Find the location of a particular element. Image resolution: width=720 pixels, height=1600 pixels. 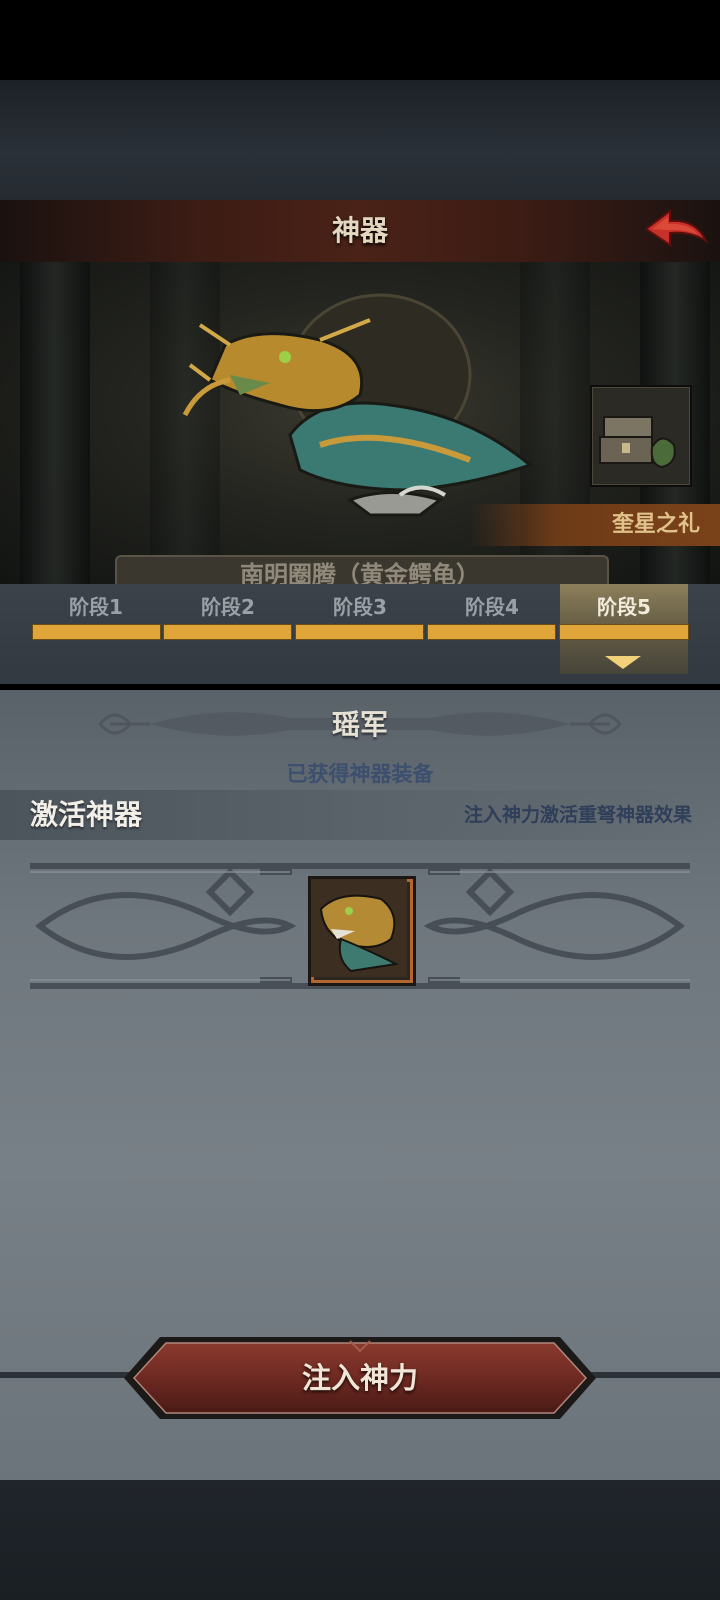

chevron-down-icon is located at coordinates (623, 662).